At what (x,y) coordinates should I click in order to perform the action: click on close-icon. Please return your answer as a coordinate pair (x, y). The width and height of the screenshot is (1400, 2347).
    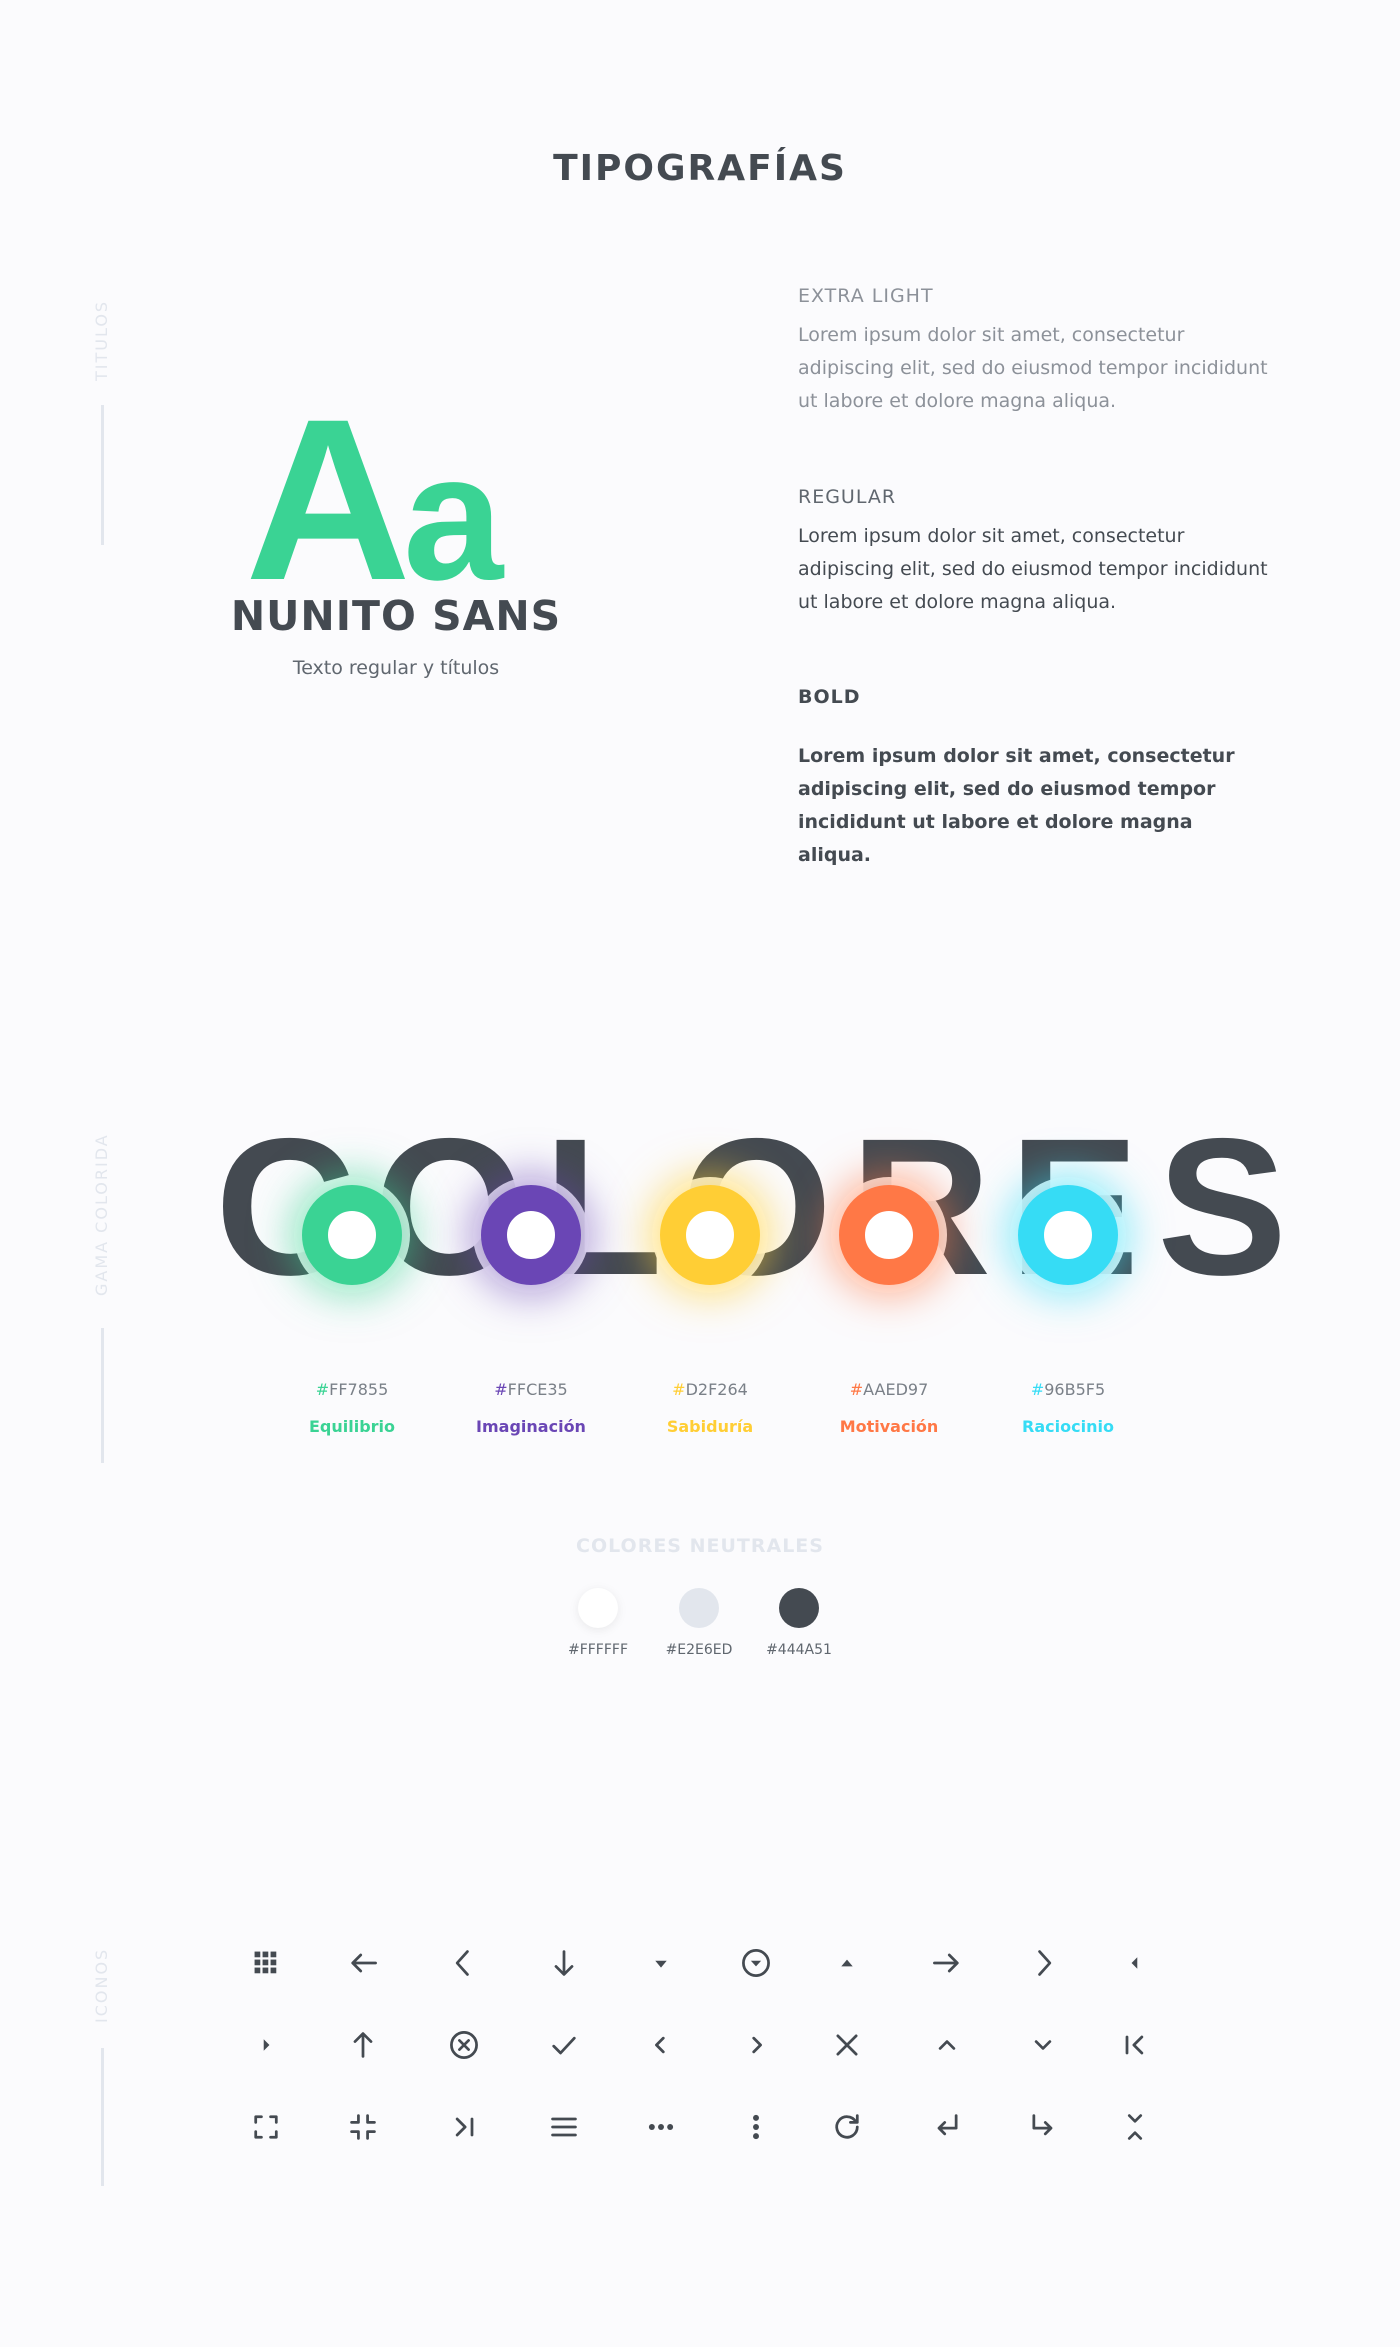
    Looking at the image, I should click on (847, 2045).